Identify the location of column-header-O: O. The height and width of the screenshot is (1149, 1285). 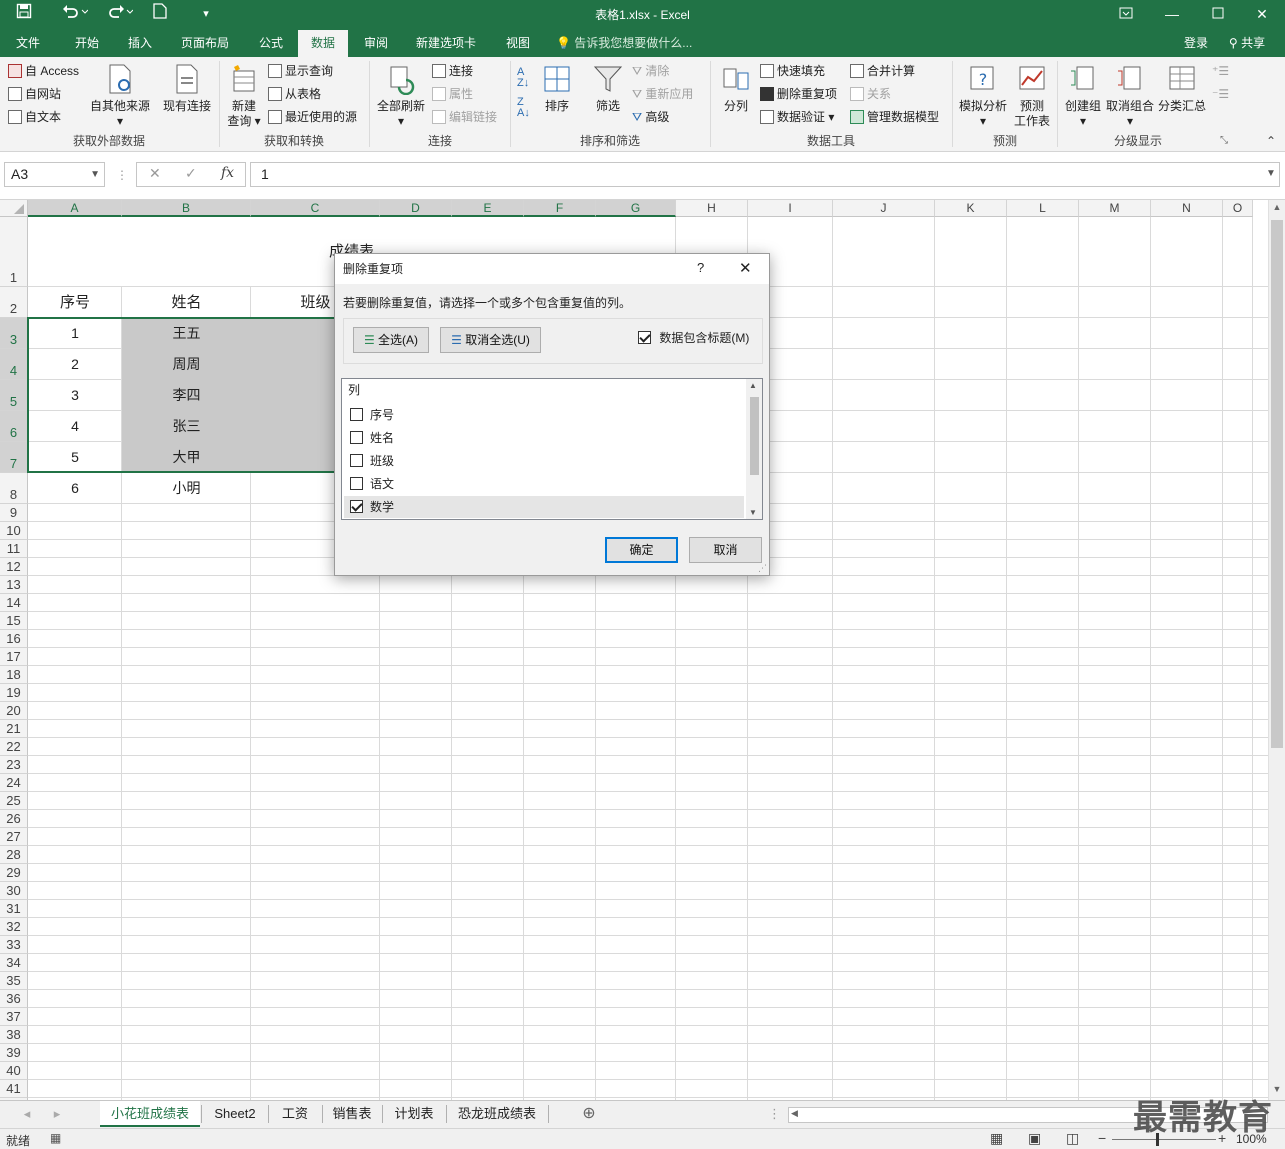
(1238, 208).